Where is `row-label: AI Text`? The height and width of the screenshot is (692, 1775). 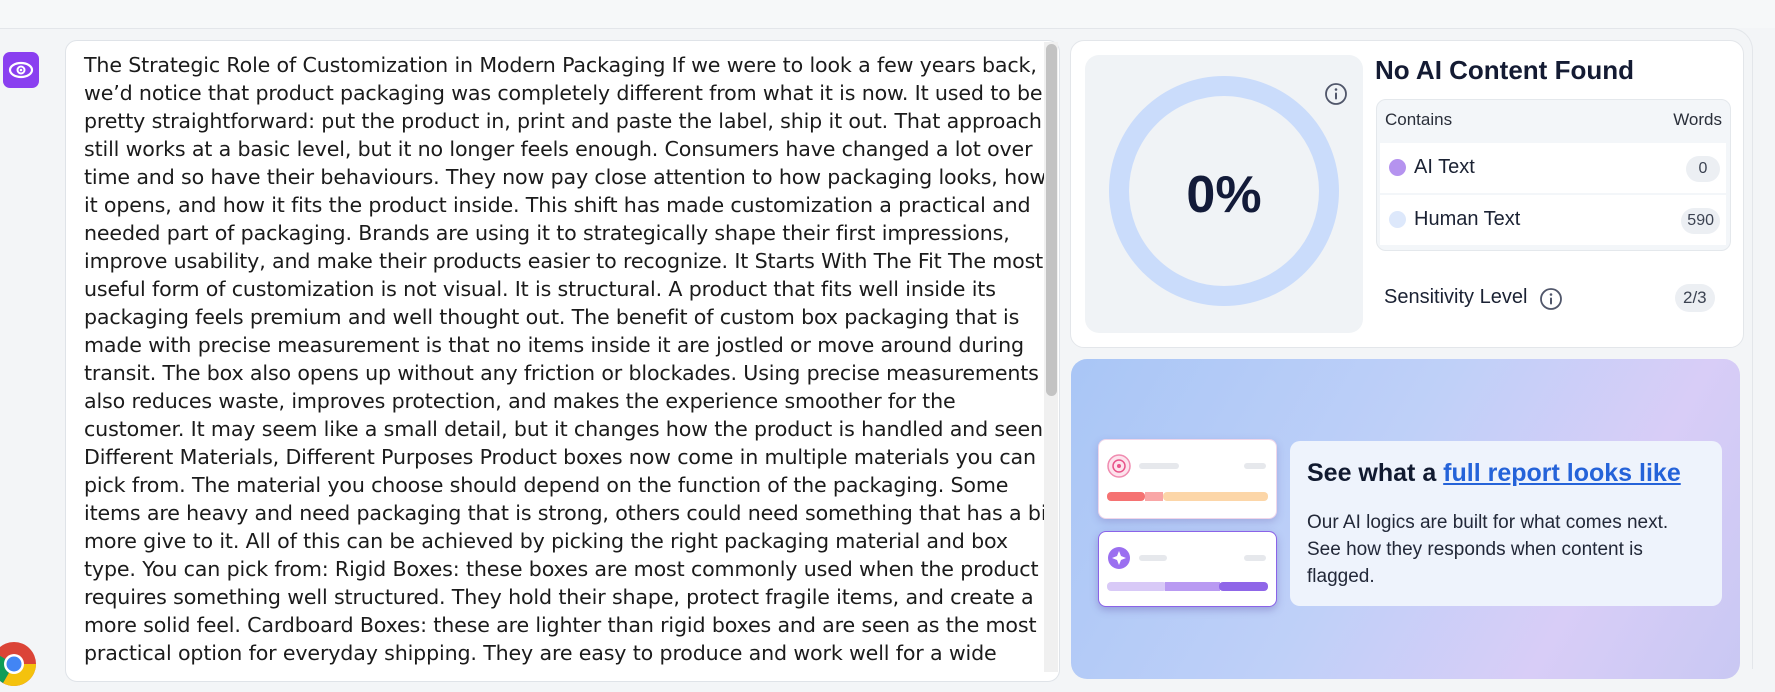 row-label: AI Text is located at coordinates (1444, 167).